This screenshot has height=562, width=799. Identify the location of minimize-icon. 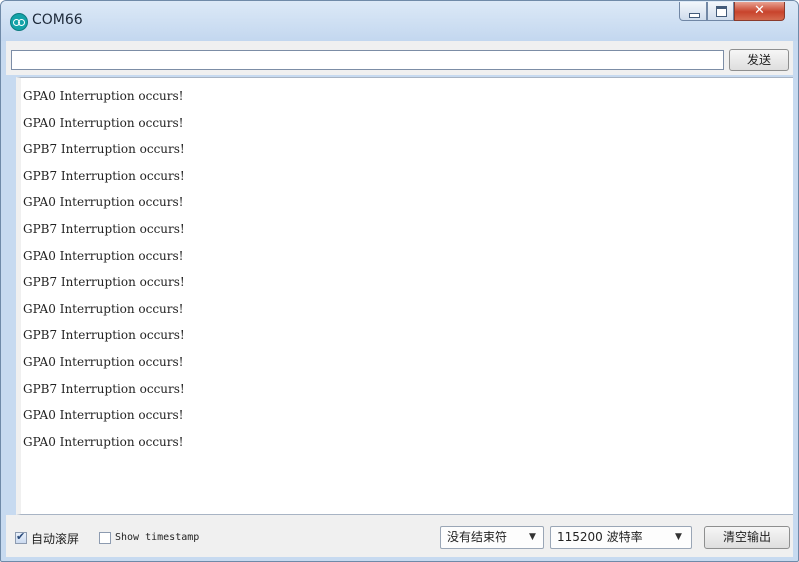
(694, 15).